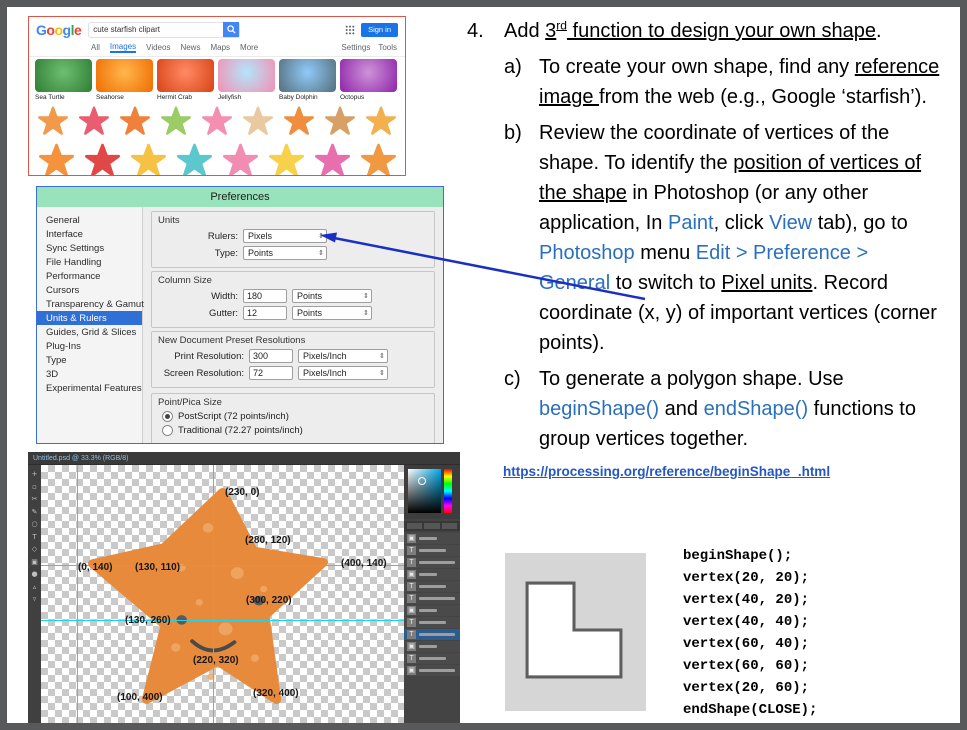 The height and width of the screenshot is (730, 967). Describe the element at coordinates (124, 75) in the screenshot. I see `related-thumbnail` at that location.